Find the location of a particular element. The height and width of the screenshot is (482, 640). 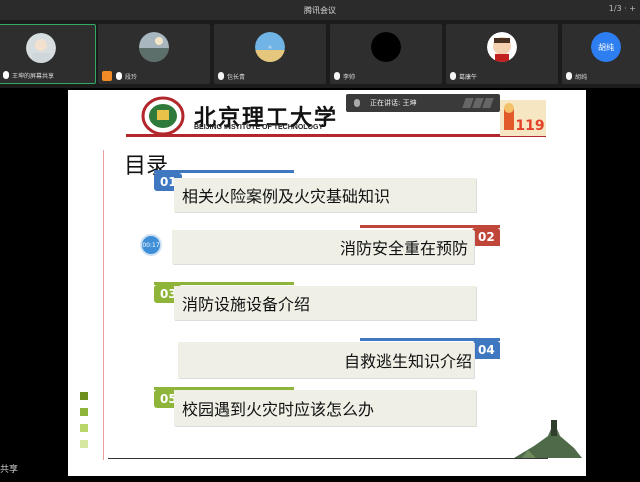

participant-tile-5: 葛康午 is located at coordinates (502, 54).